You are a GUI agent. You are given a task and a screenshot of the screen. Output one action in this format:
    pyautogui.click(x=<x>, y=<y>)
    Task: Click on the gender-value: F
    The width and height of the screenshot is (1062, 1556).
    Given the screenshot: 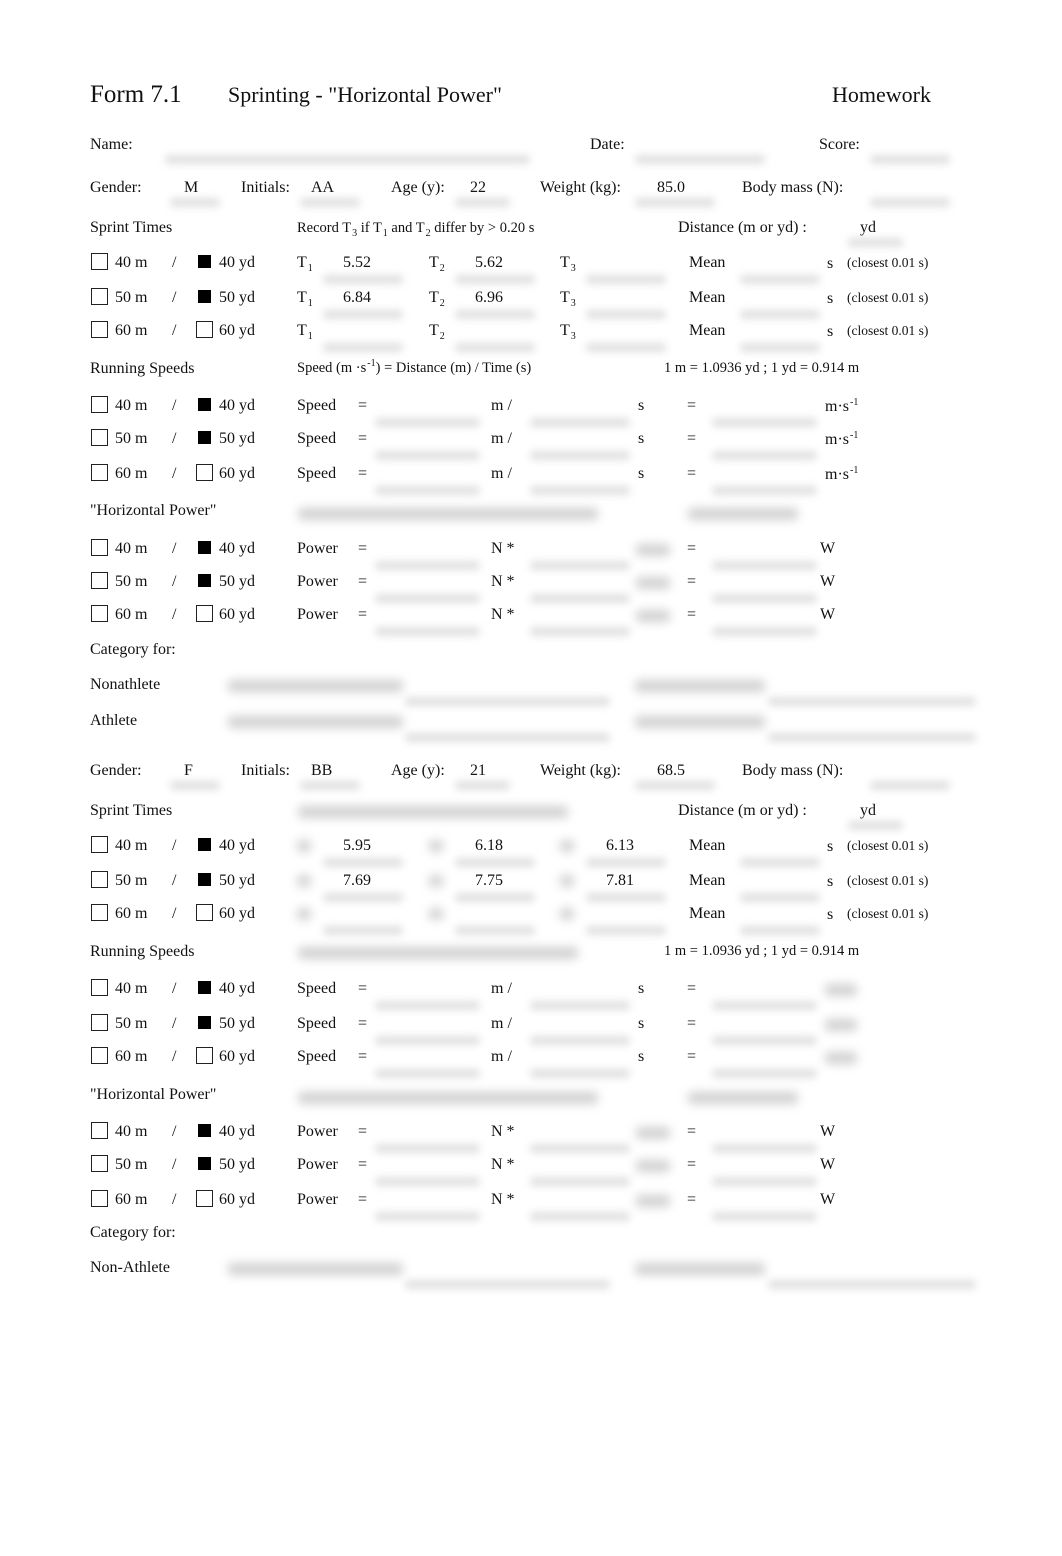 What is the action you would take?
    pyautogui.click(x=188, y=771)
    